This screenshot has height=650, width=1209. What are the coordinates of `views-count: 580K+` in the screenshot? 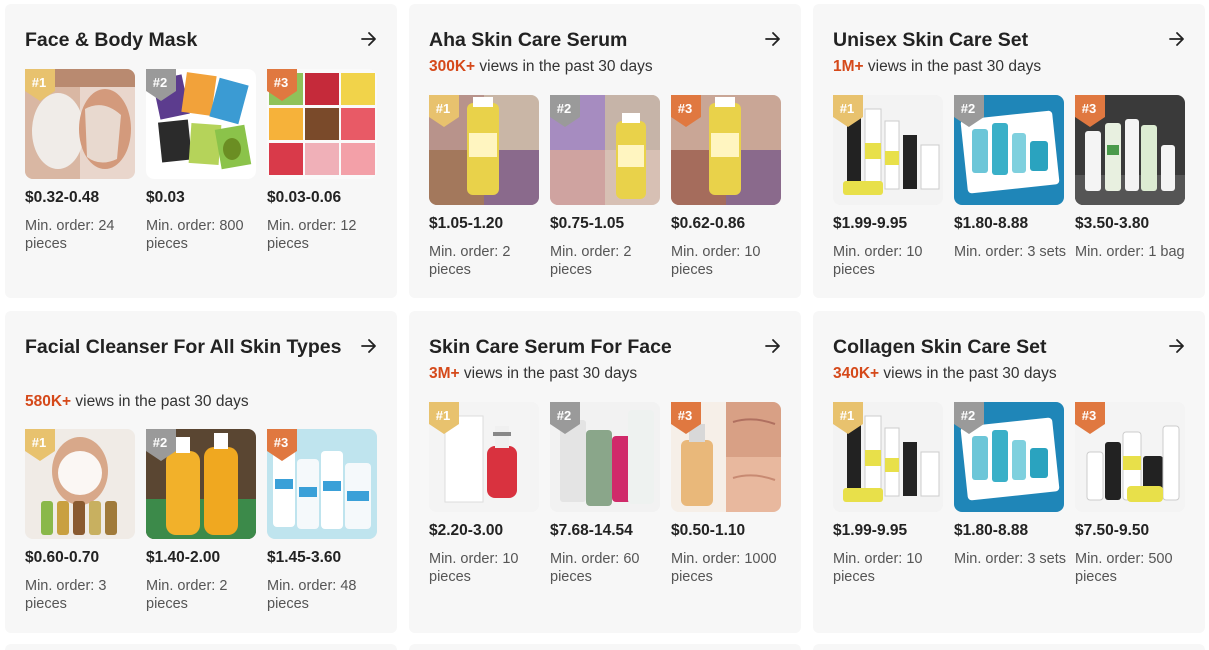 It's located at (48, 401).